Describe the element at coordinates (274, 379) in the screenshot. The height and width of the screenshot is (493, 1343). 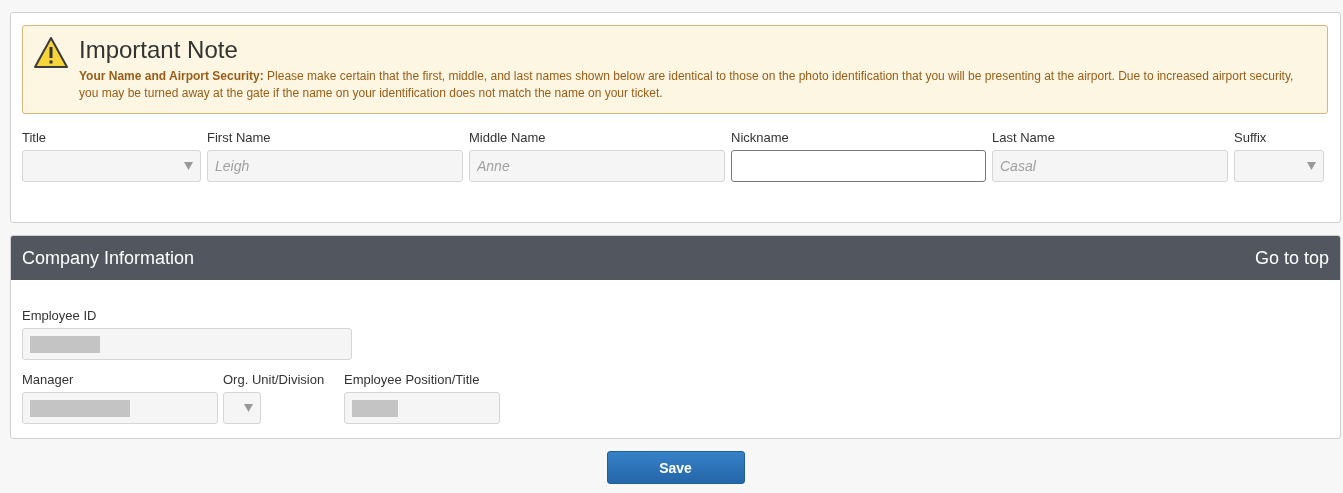
I see `field-label: Org. Unit/Division` at that location.